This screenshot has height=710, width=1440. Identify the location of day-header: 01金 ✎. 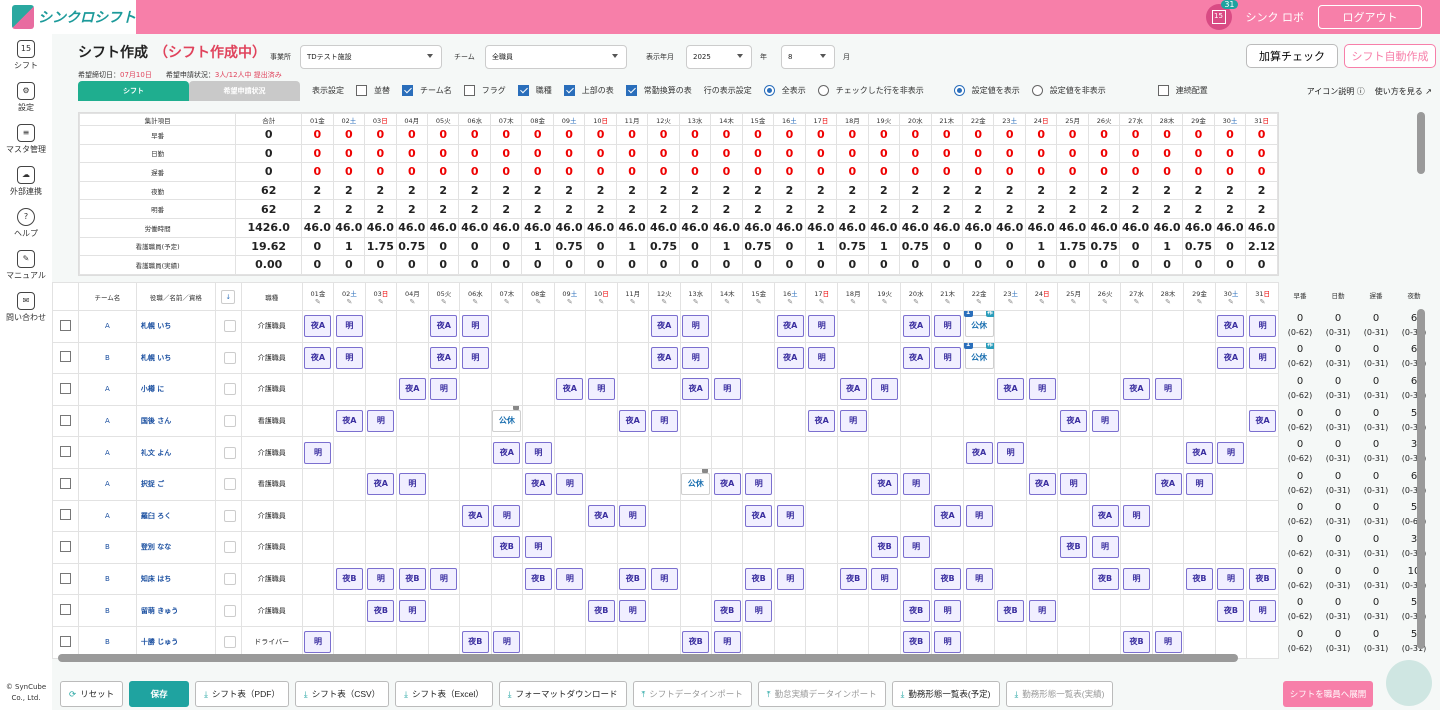
(318, 296).